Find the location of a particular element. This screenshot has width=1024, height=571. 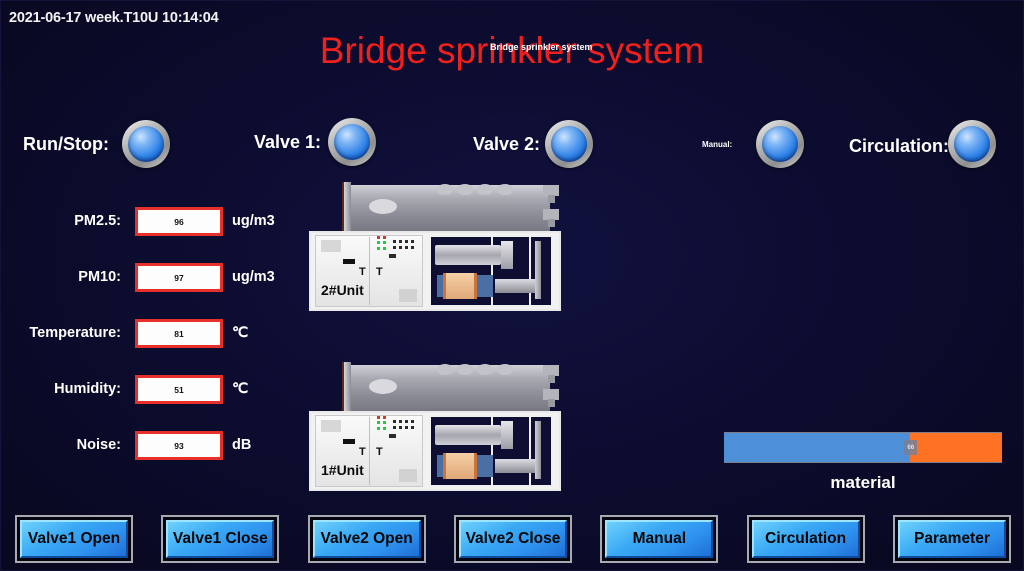

readout-value-box-4: 93 is located at coordinates (179, 445).